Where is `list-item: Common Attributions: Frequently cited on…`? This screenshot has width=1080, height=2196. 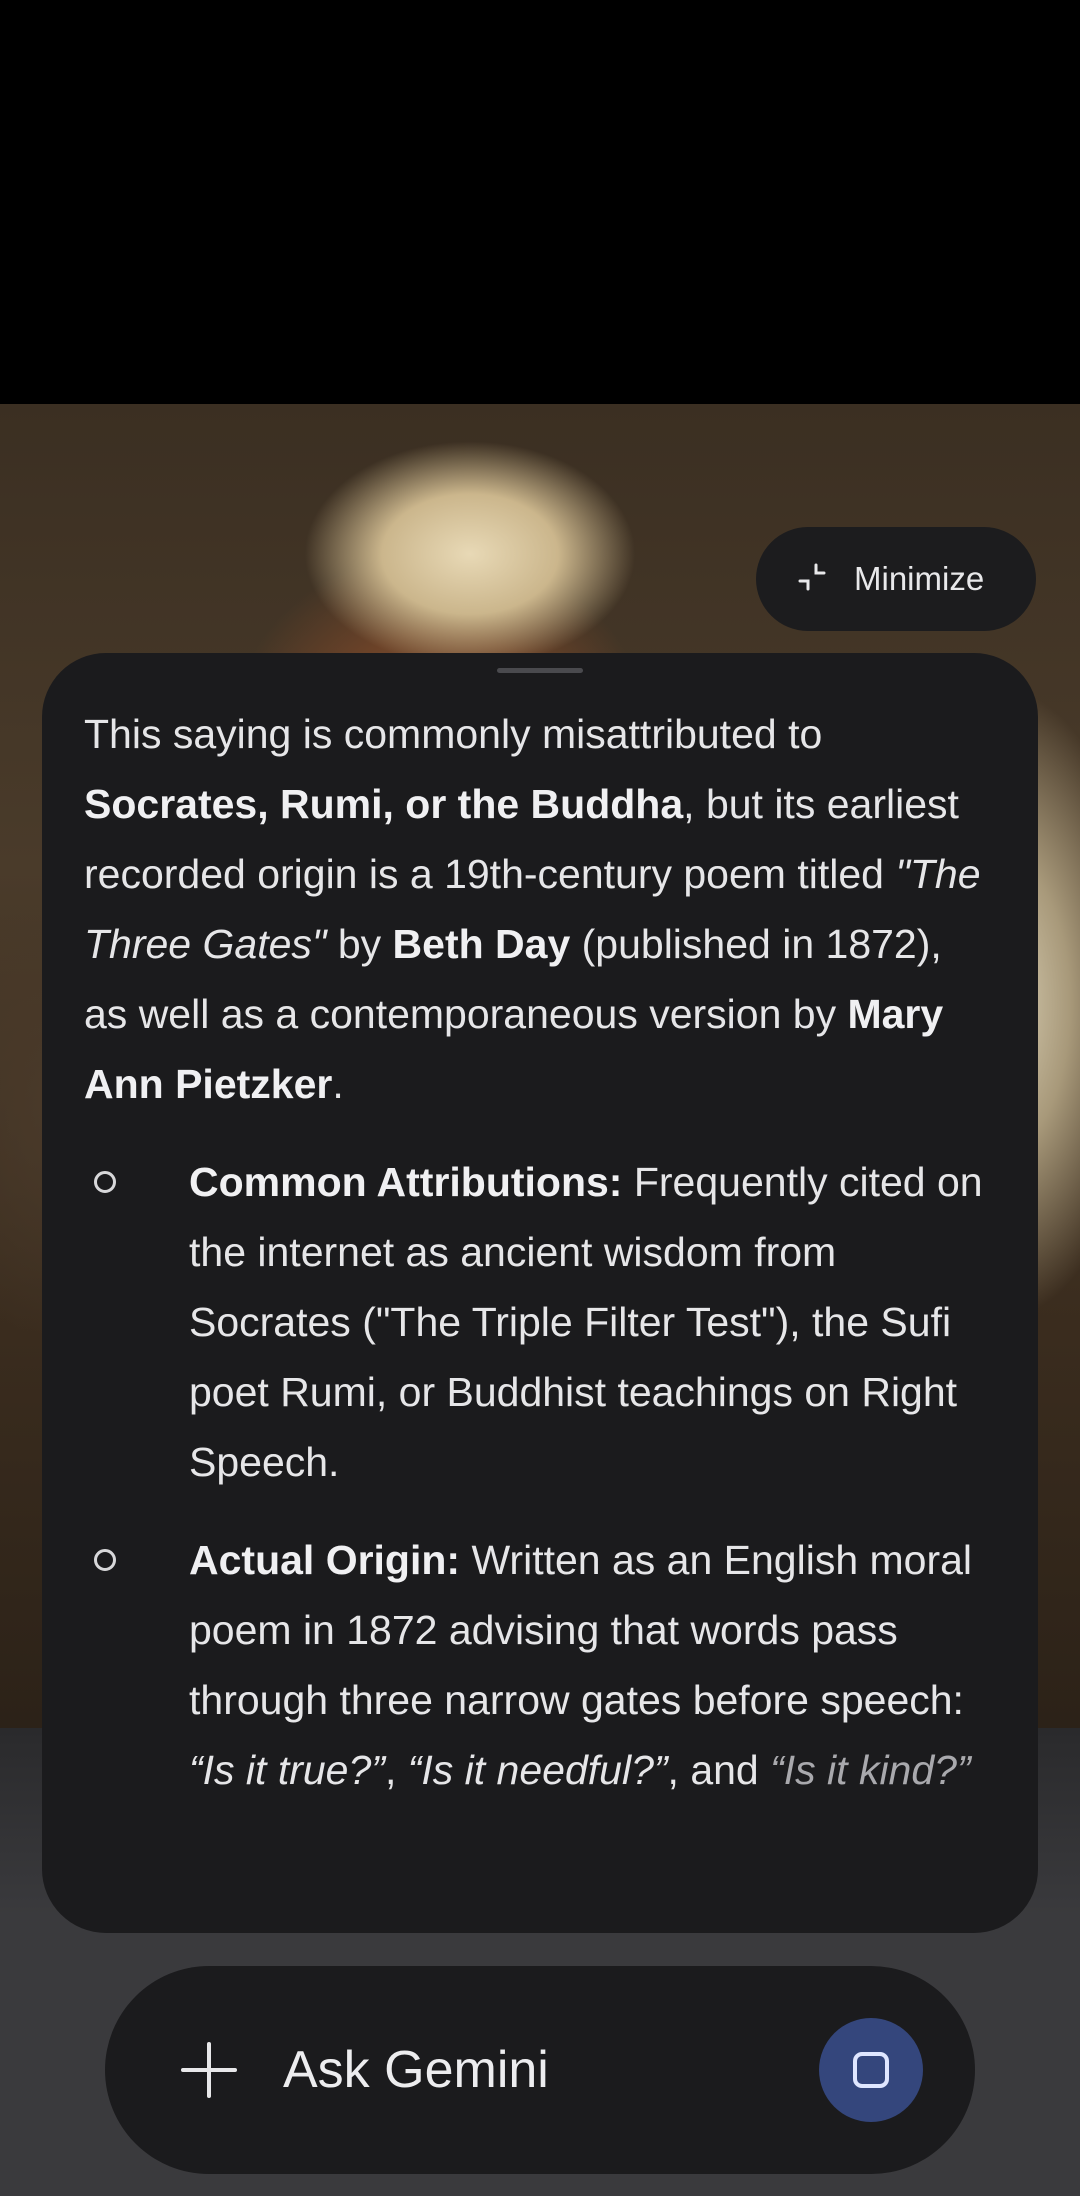
list-item: Common Attributions: Frequently cited on… is located at coordinates (540, 1322).